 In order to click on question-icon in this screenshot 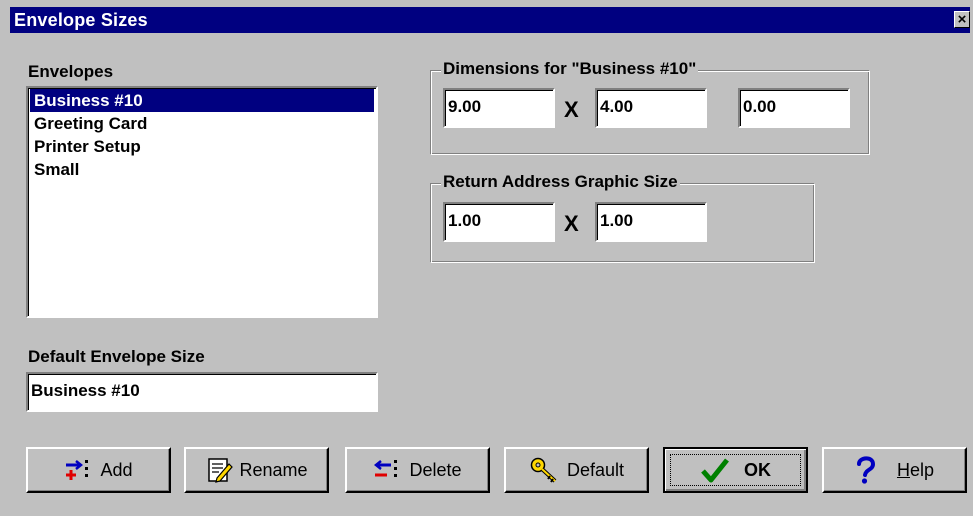, I will do `click(866, 470)`.